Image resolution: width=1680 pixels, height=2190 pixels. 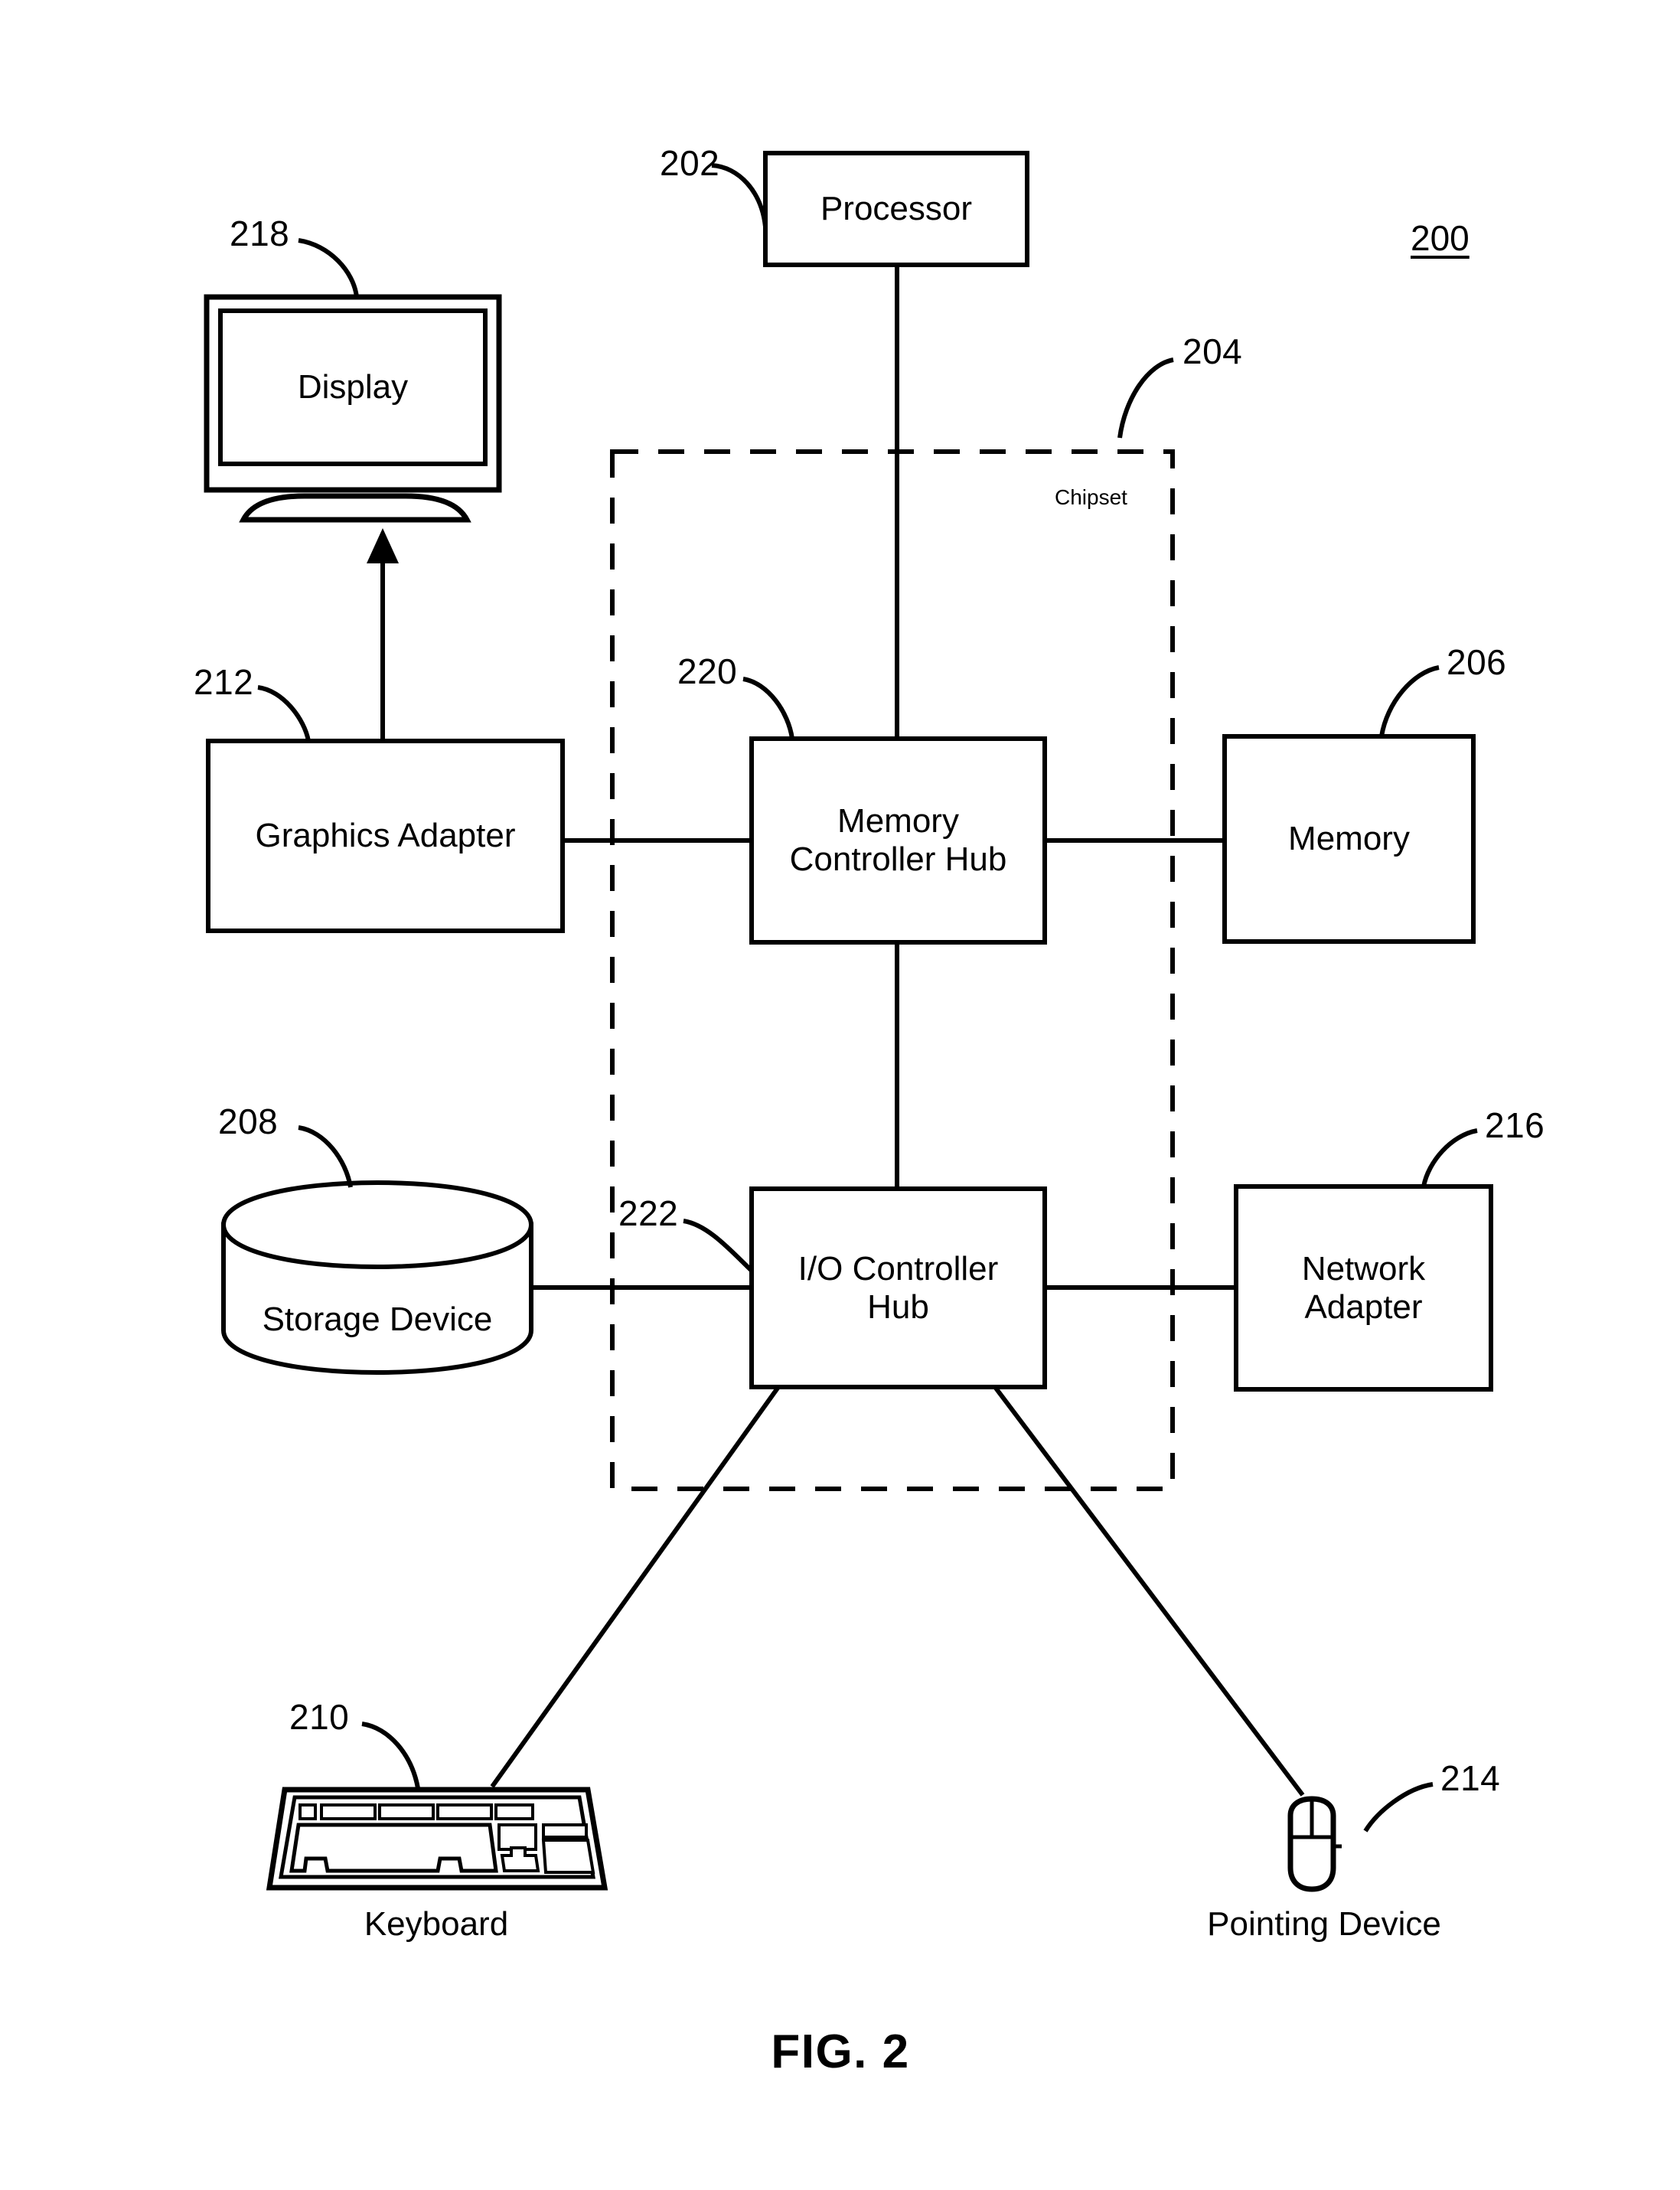 I want to click on ref-numeral-keyboard: 210, so click(x=319, y=1717).